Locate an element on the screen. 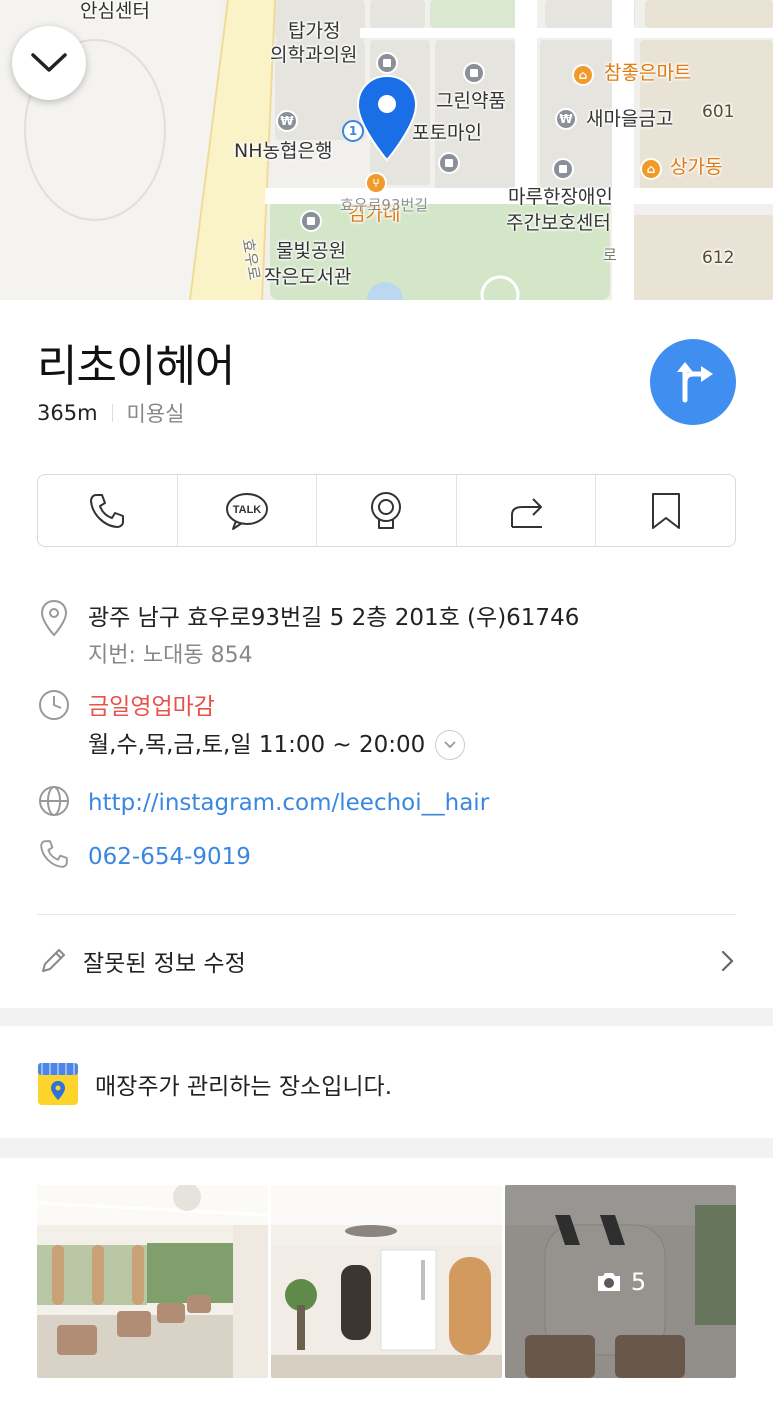  bookmark-icon is located at coordinates (665, 510).